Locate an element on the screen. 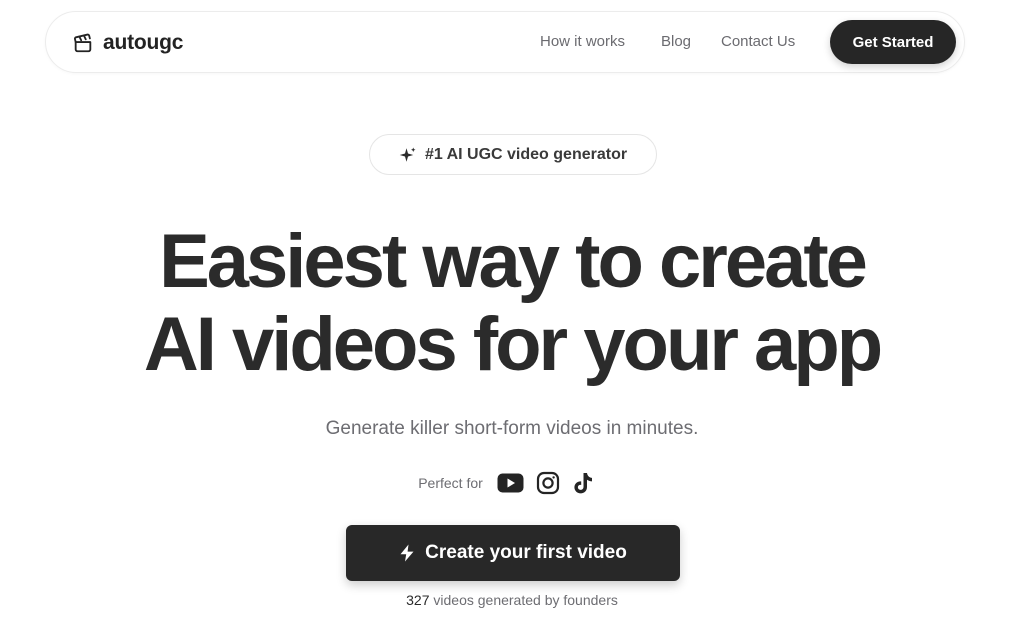 The width and height of the screenshot is (1024, 620). hero-badge: #1 AI UGC video generator is located at coordinates (513, 154).